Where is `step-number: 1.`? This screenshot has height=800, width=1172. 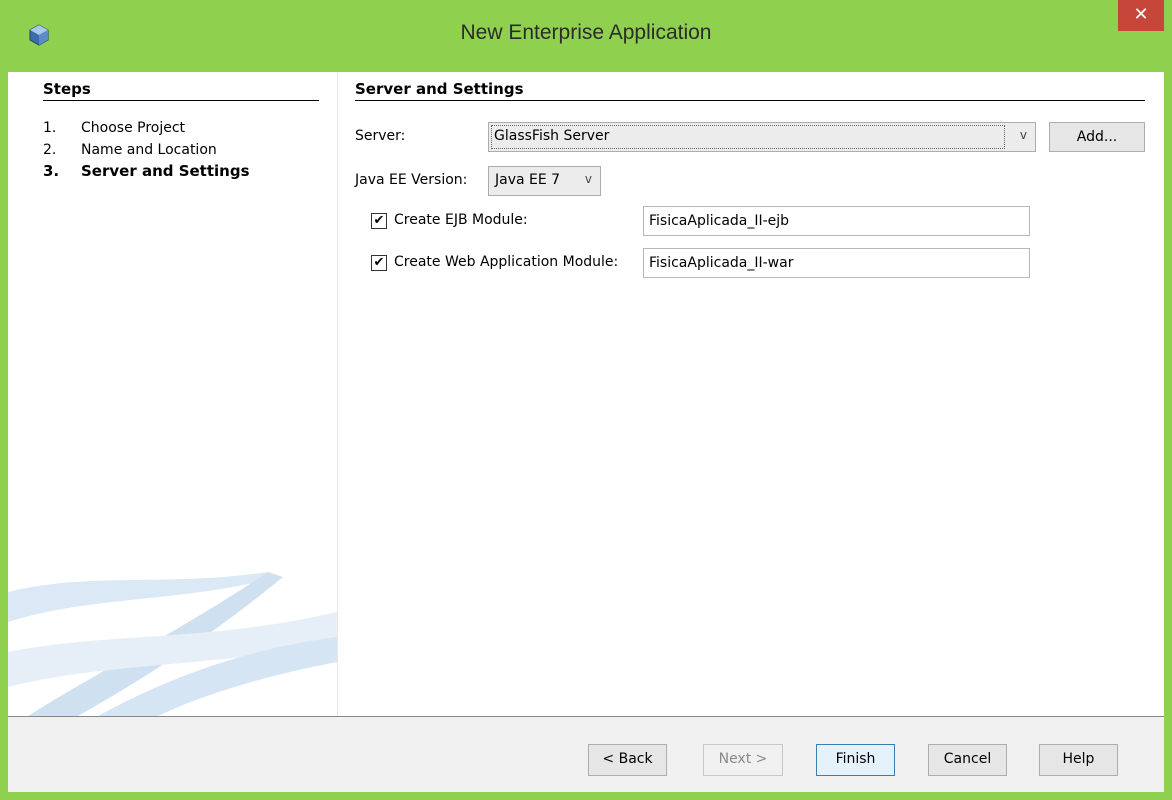
step-number: 1. is located at coordinates (50, 128).